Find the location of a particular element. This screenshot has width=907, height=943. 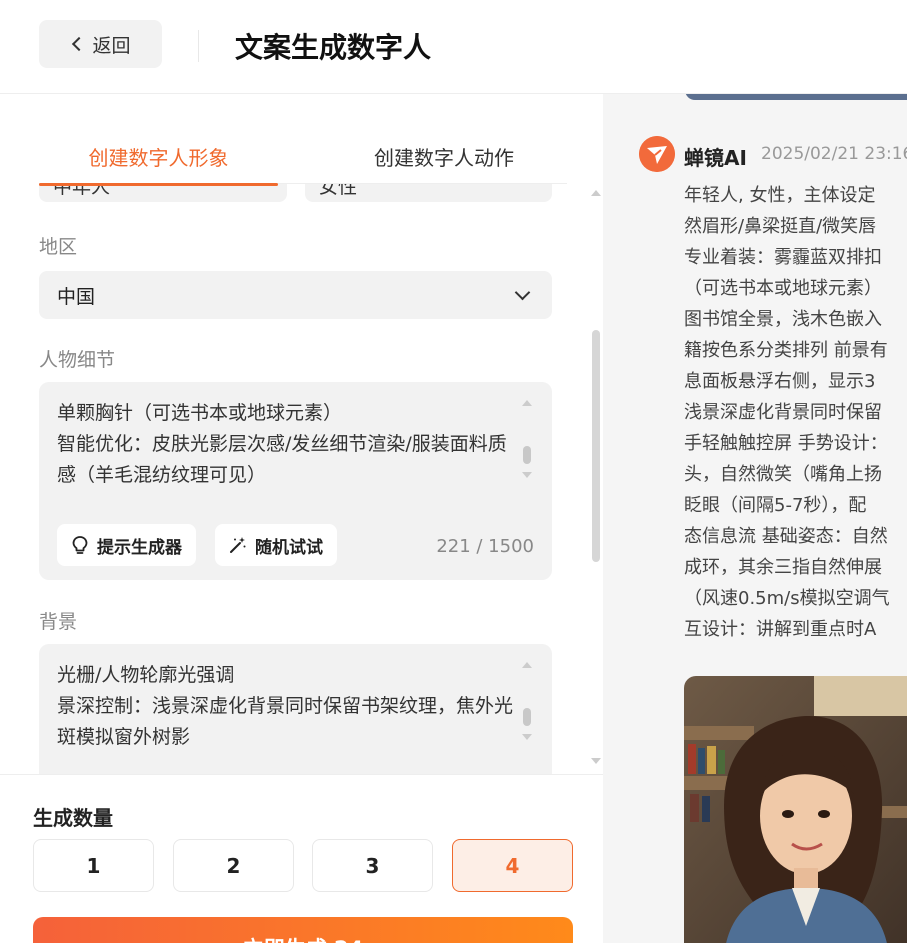

prompt-line: 专业着装：雾霾蓝双排扣 is located at coordinates (783, 257).